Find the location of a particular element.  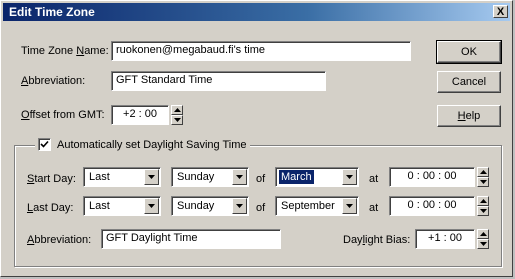

last-time-input: 0 : 00 : 00 is located at coordinates (432, 206).